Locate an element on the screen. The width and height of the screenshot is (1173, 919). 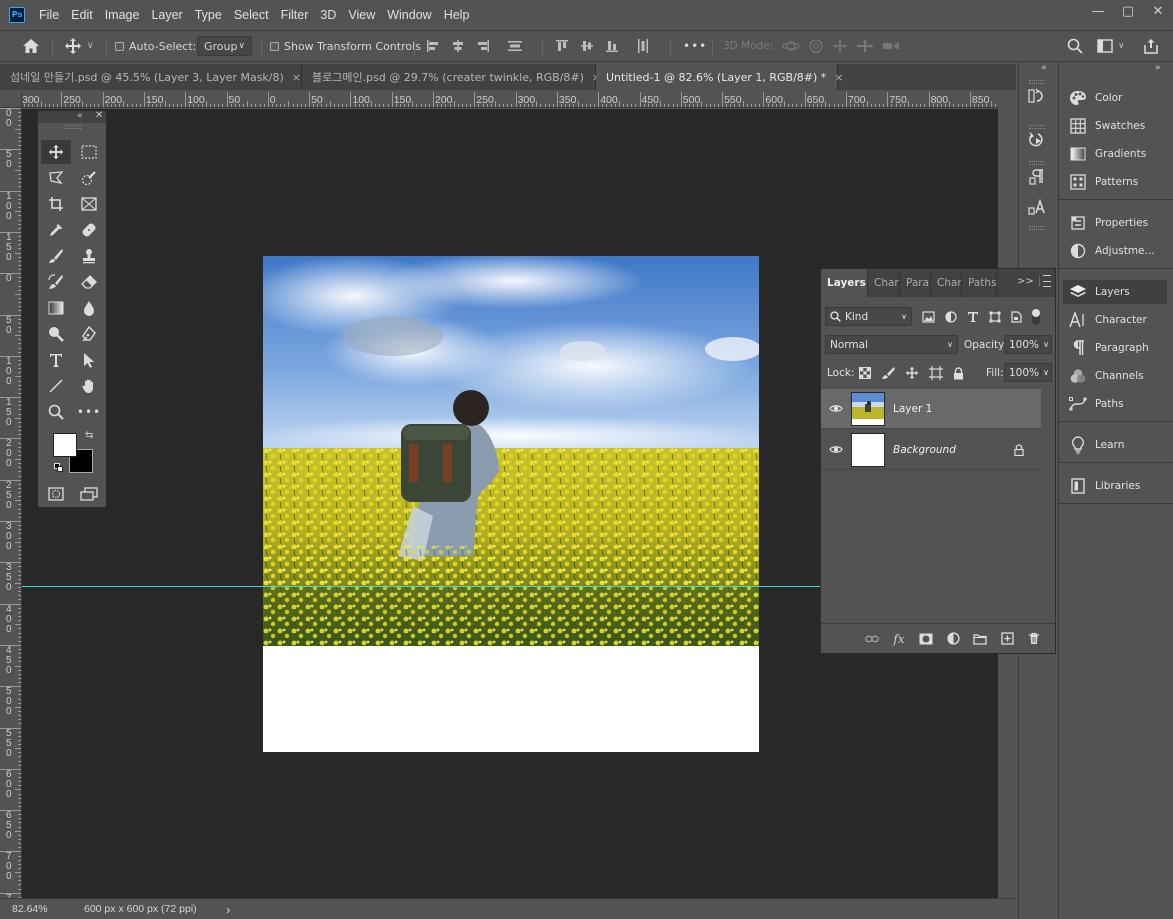
zoom-tool is located at coordinates (56, 412).